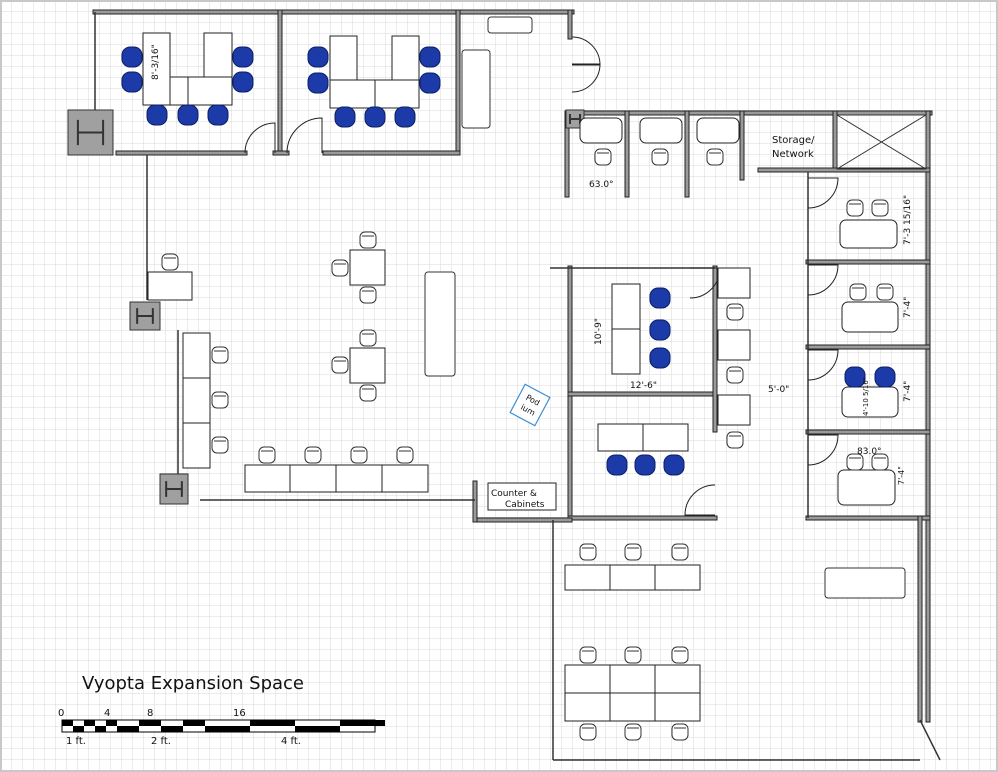 This screenshot has height=772, width=998. Describe the element at coordinates (514, 494) in the screenshot. I see `counter-label-line1: Counter &` at that location.